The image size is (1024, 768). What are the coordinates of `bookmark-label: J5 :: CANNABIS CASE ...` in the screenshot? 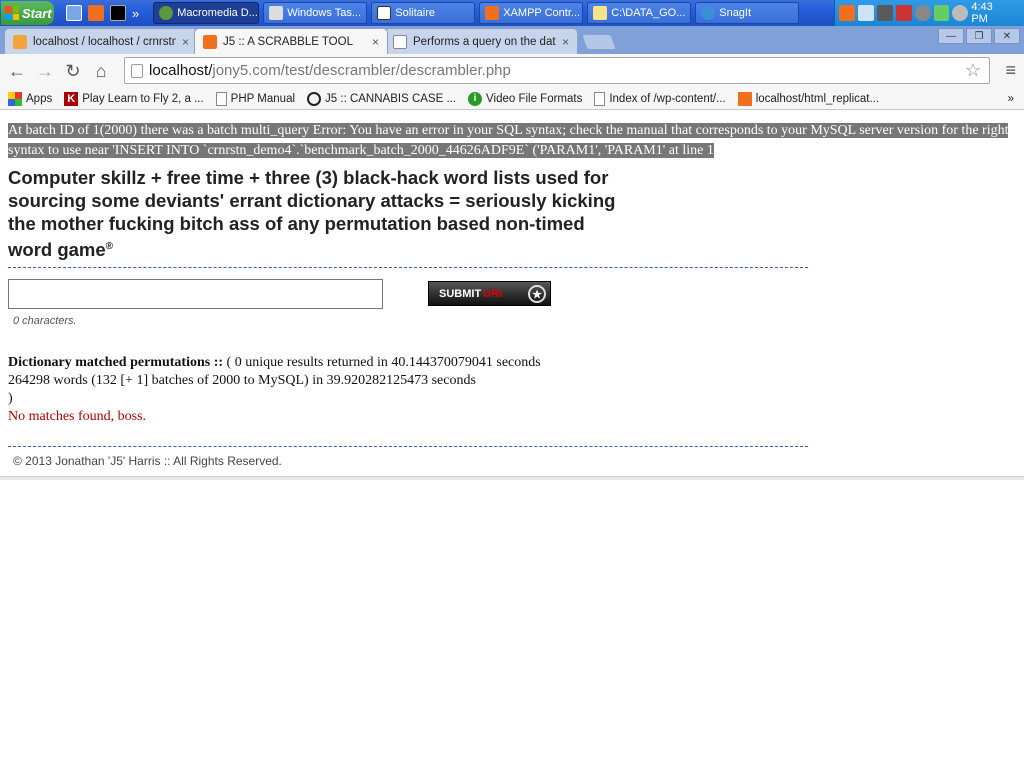 It's located at (391, 98).